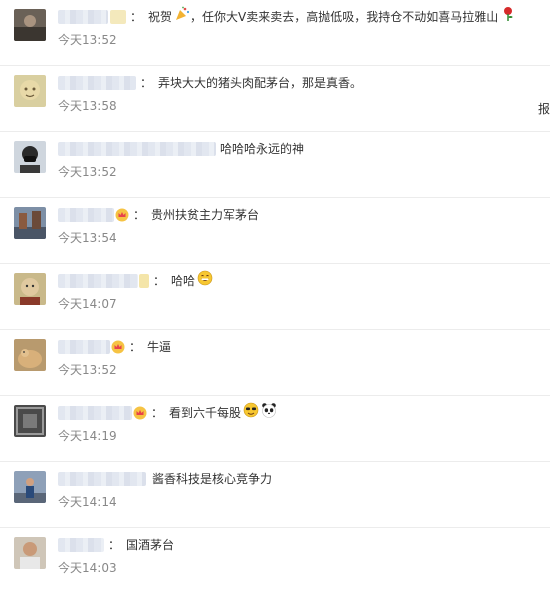  What do you see at coordinates (205, 215) in the screenshot?
I see `comment-text: 贵州扶贫主力军茅台` at bounding box center [205, 215].